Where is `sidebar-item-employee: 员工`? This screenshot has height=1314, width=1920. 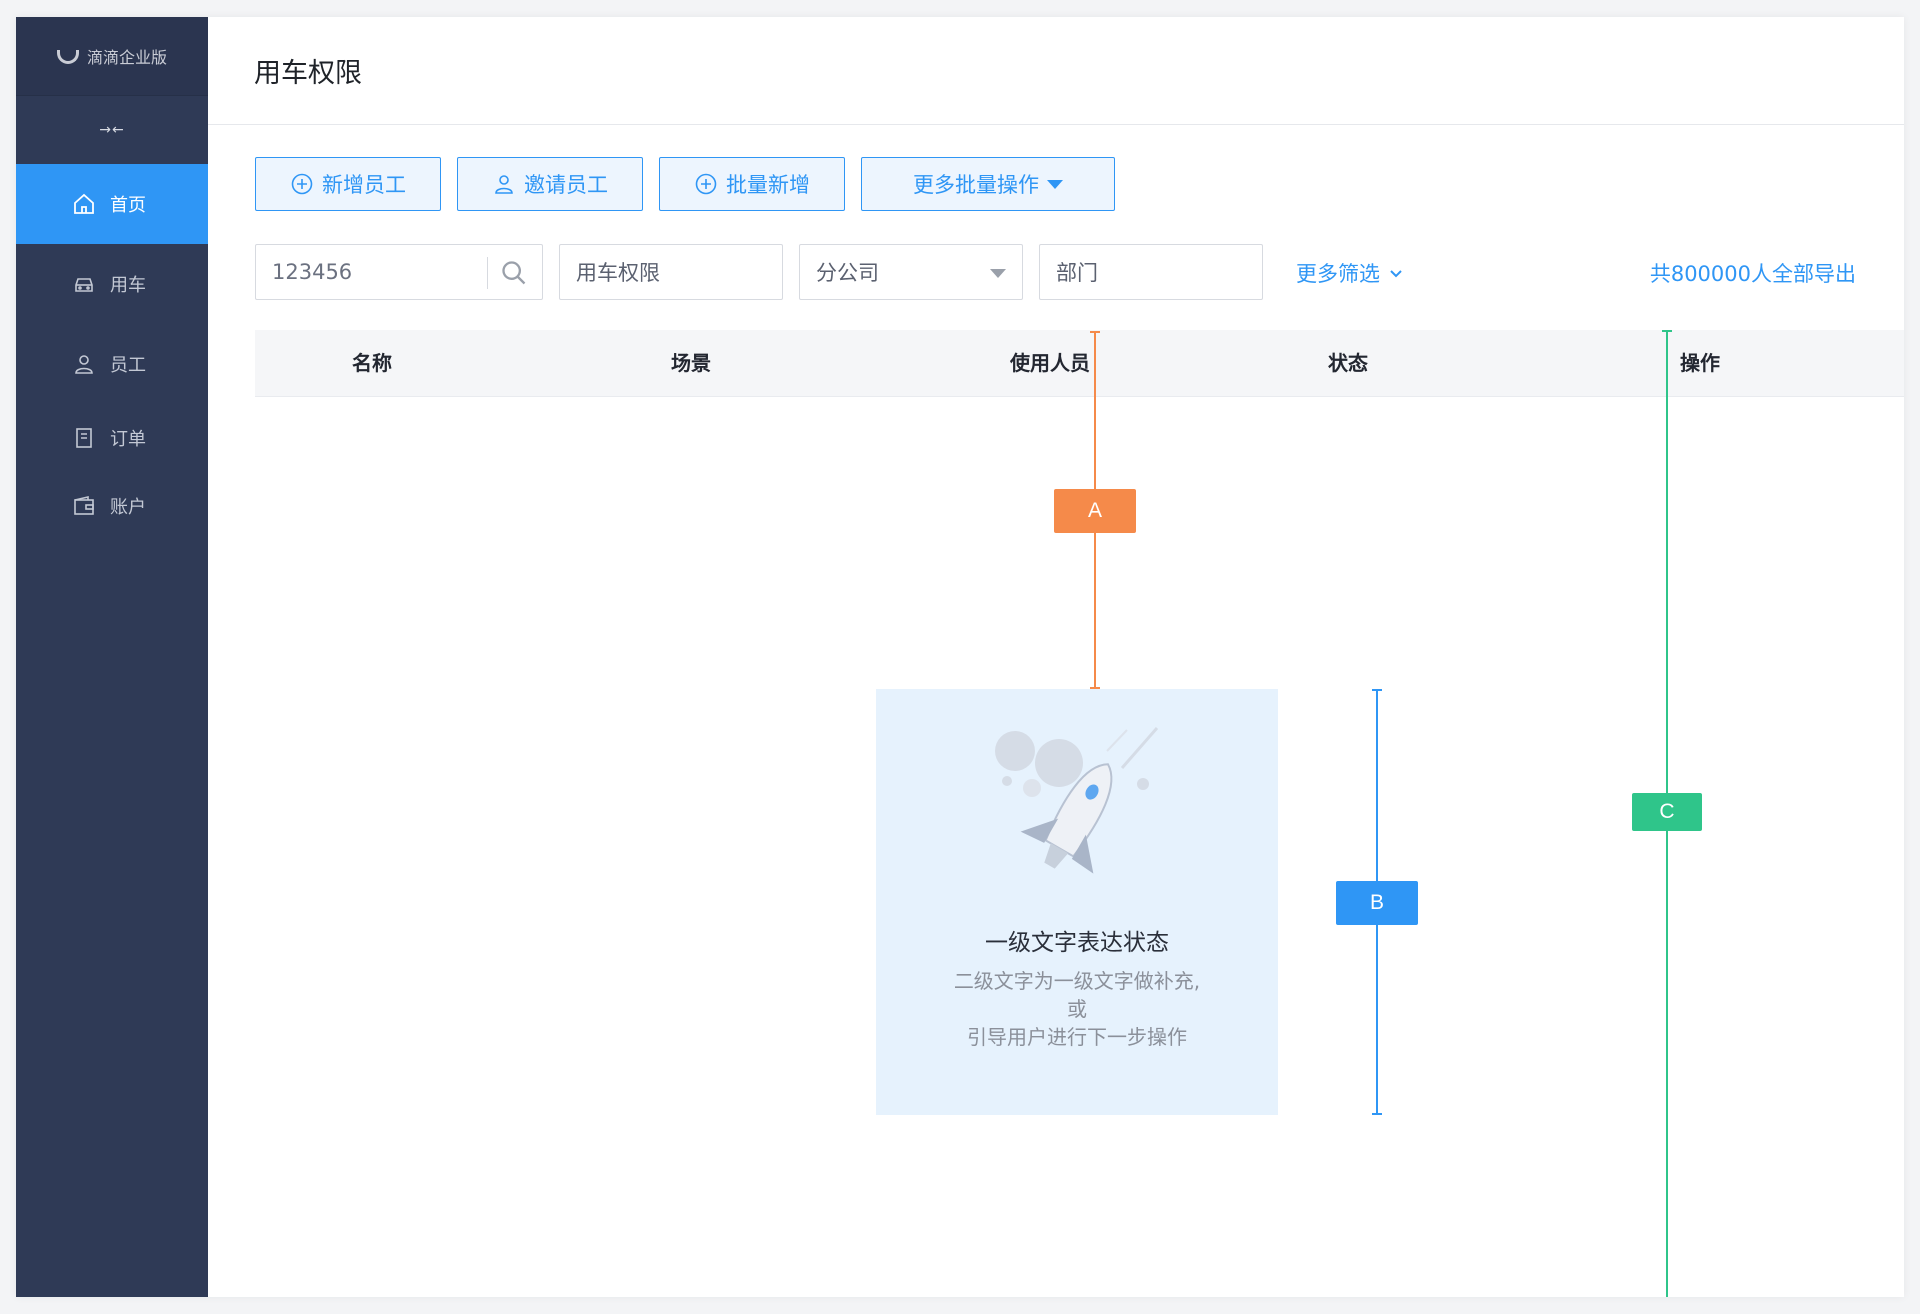 sidebar-item-employee: 员工 is located at coordinates (112, 364).